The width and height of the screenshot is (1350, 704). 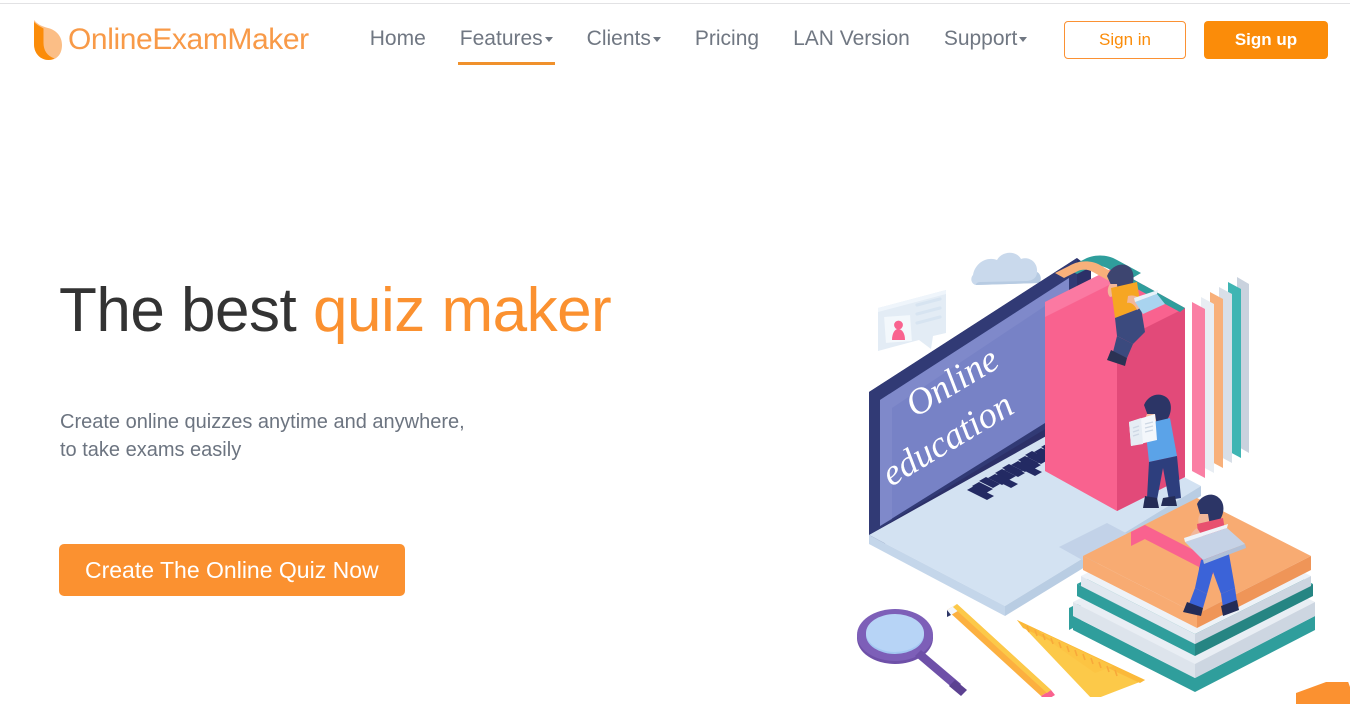 I want to click on page-title: The best quiz maker, so click(x=379, y=311).